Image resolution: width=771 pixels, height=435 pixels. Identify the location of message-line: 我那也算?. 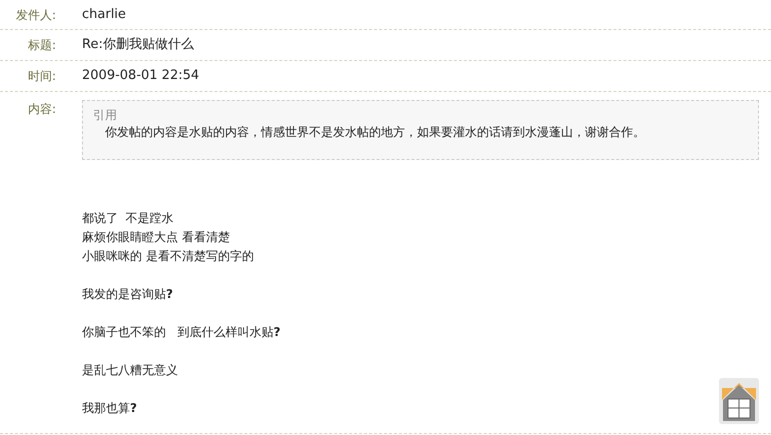
(110, 408).